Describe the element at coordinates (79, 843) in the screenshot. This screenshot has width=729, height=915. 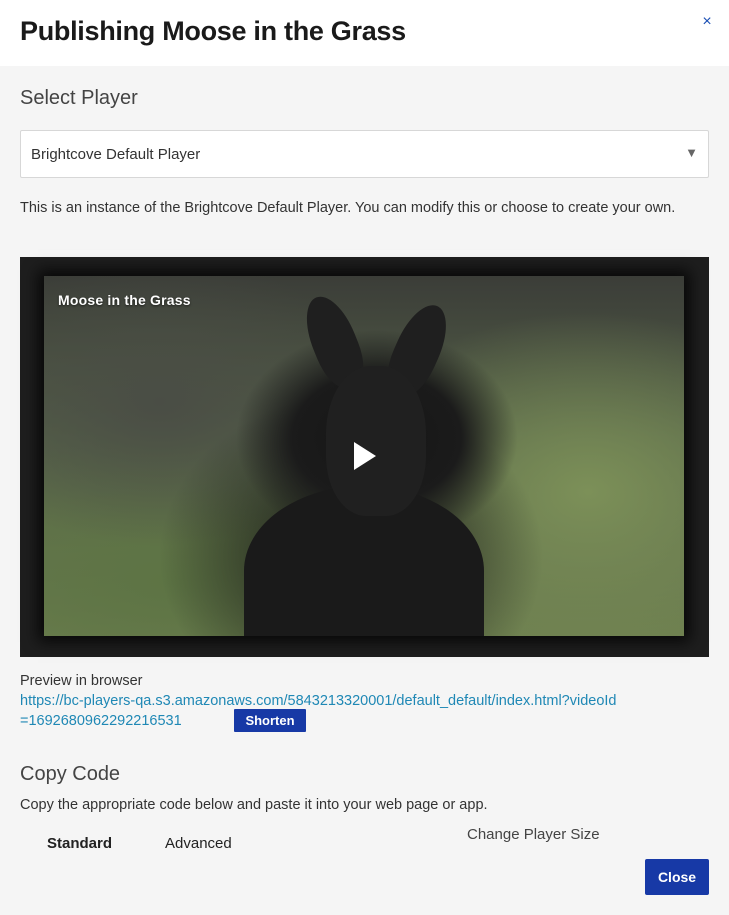
I see `tab-standard: Standard` at that location.